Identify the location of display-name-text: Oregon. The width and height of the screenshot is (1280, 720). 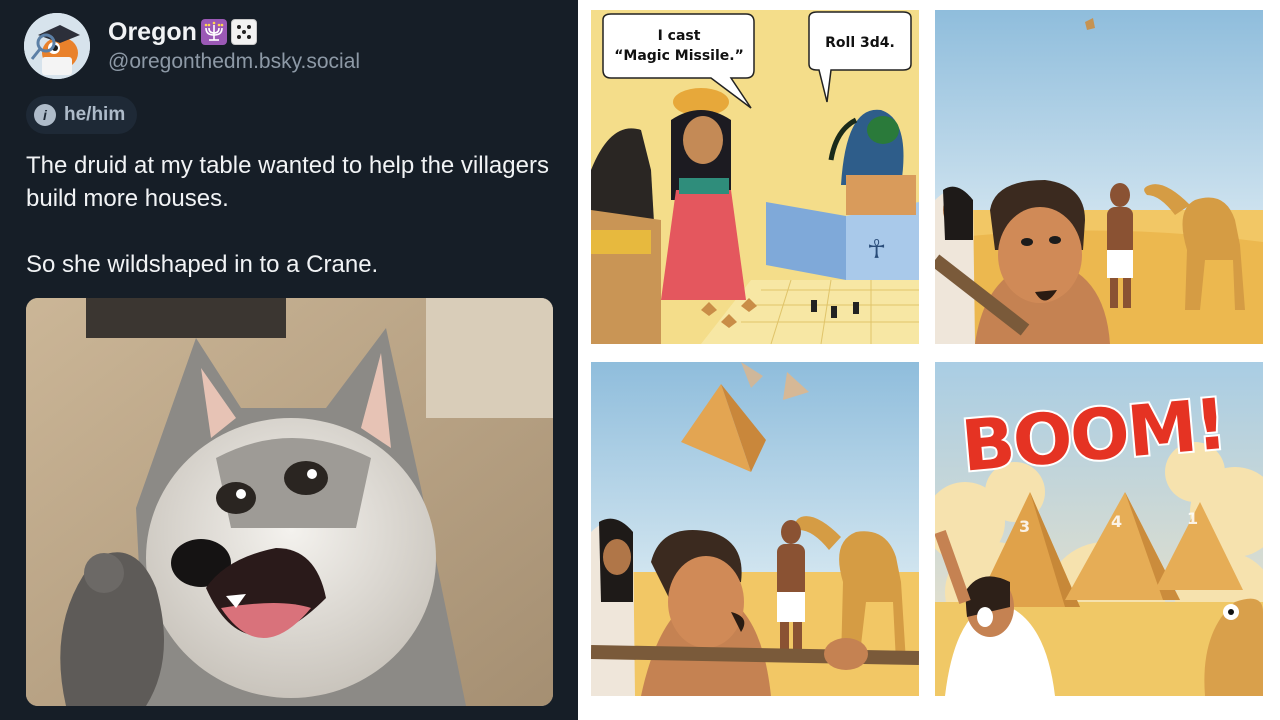
(152, 31).